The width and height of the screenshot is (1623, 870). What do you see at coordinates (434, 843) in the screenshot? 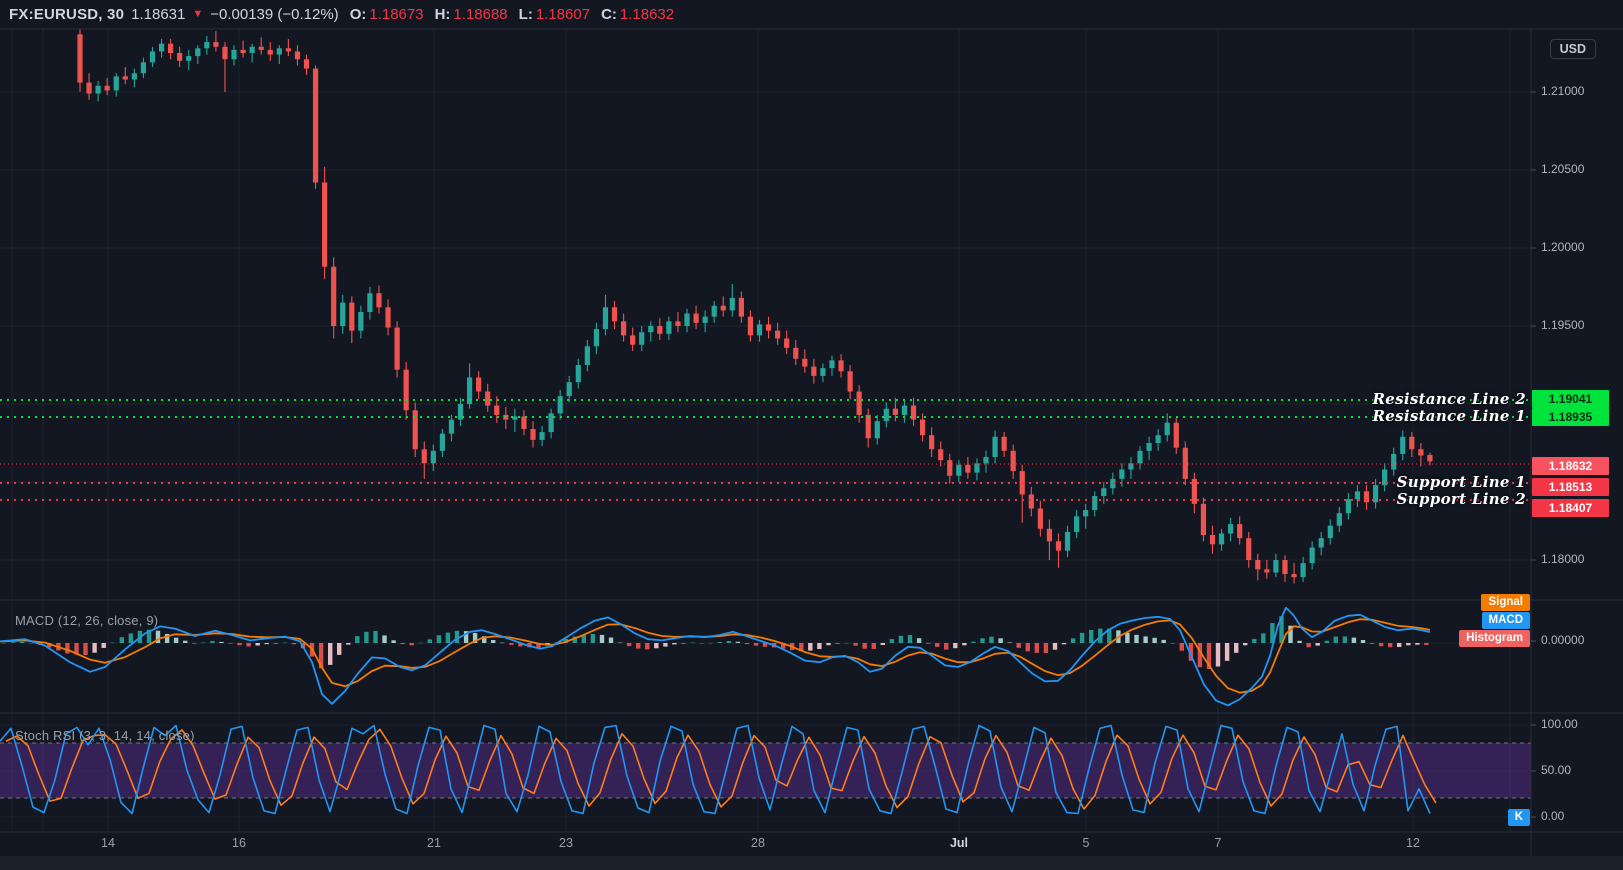
I see `time-axis-label: 21` at bounding box center [434, 843].